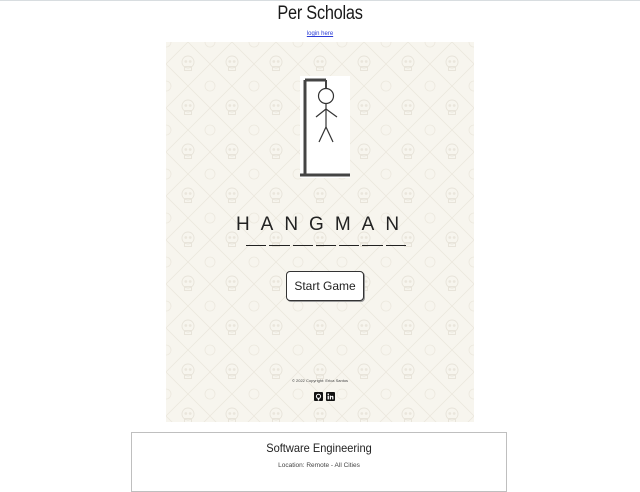 The width and height of the screenshot is (640, 492). I want to click on site-title: Per Scholas, so click(320, 13).